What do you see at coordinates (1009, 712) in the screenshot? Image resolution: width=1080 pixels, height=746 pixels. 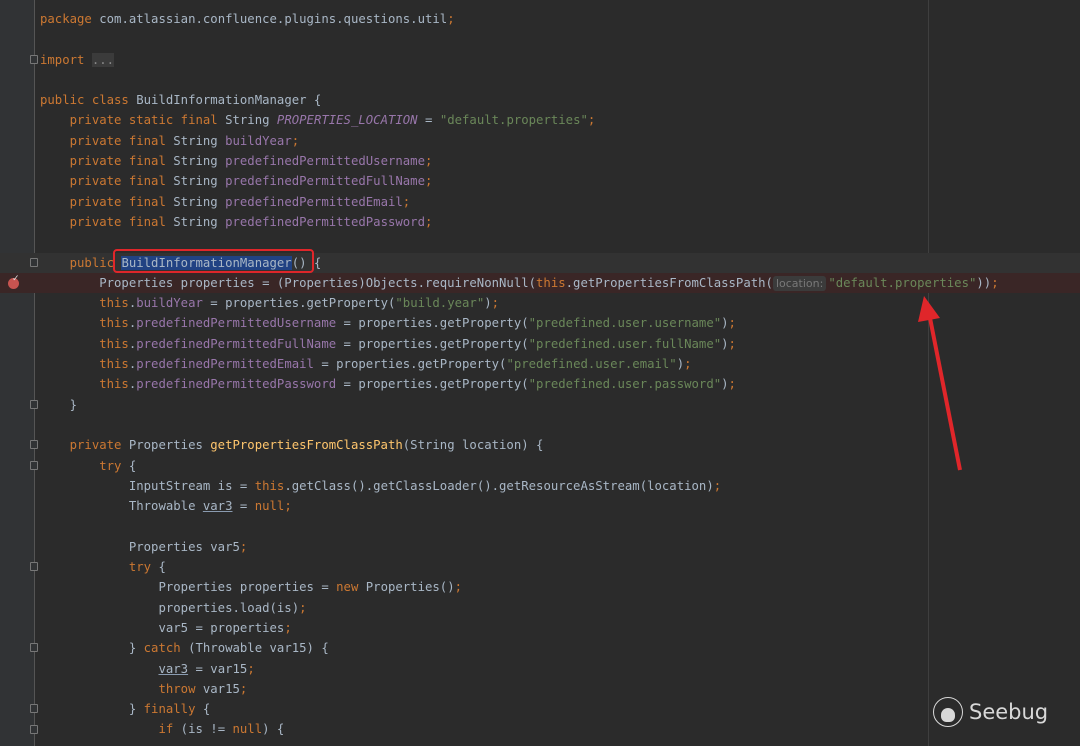 I see `watermark-text: Seebug` at bounding box center [1009, 712].